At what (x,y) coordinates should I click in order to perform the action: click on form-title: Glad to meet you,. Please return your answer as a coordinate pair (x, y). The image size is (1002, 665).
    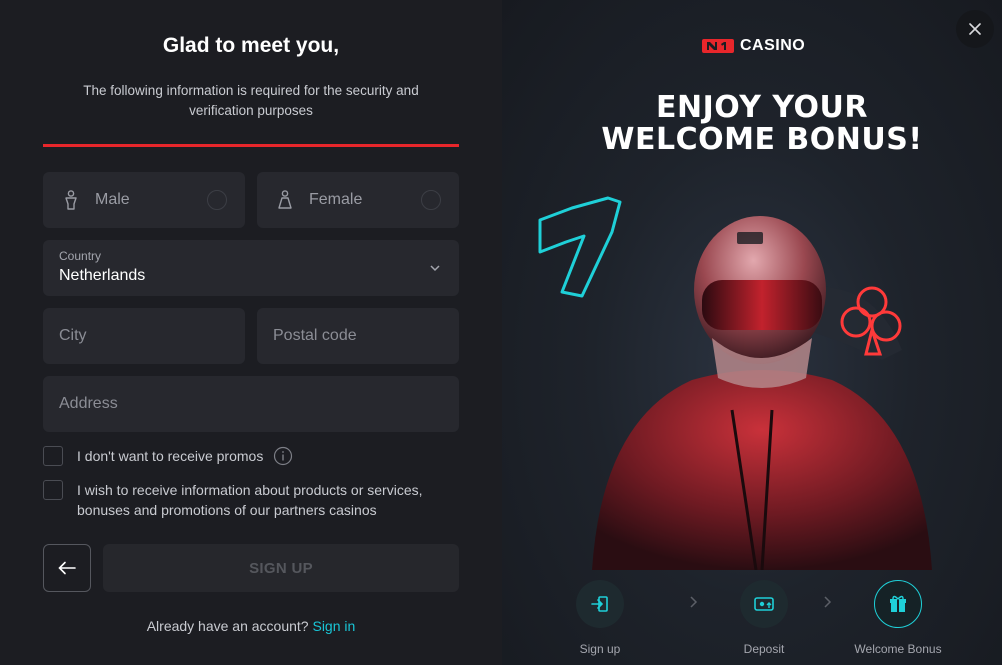
    Looking at the image, I should click on (251, 45).